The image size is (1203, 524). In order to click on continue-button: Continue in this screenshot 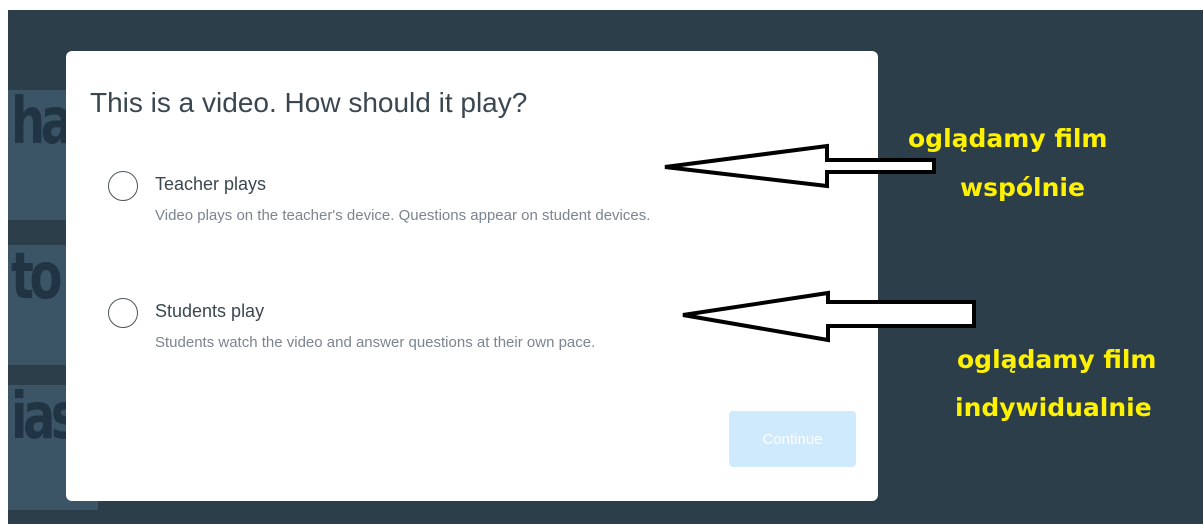, I will do `click(792, 439)`.